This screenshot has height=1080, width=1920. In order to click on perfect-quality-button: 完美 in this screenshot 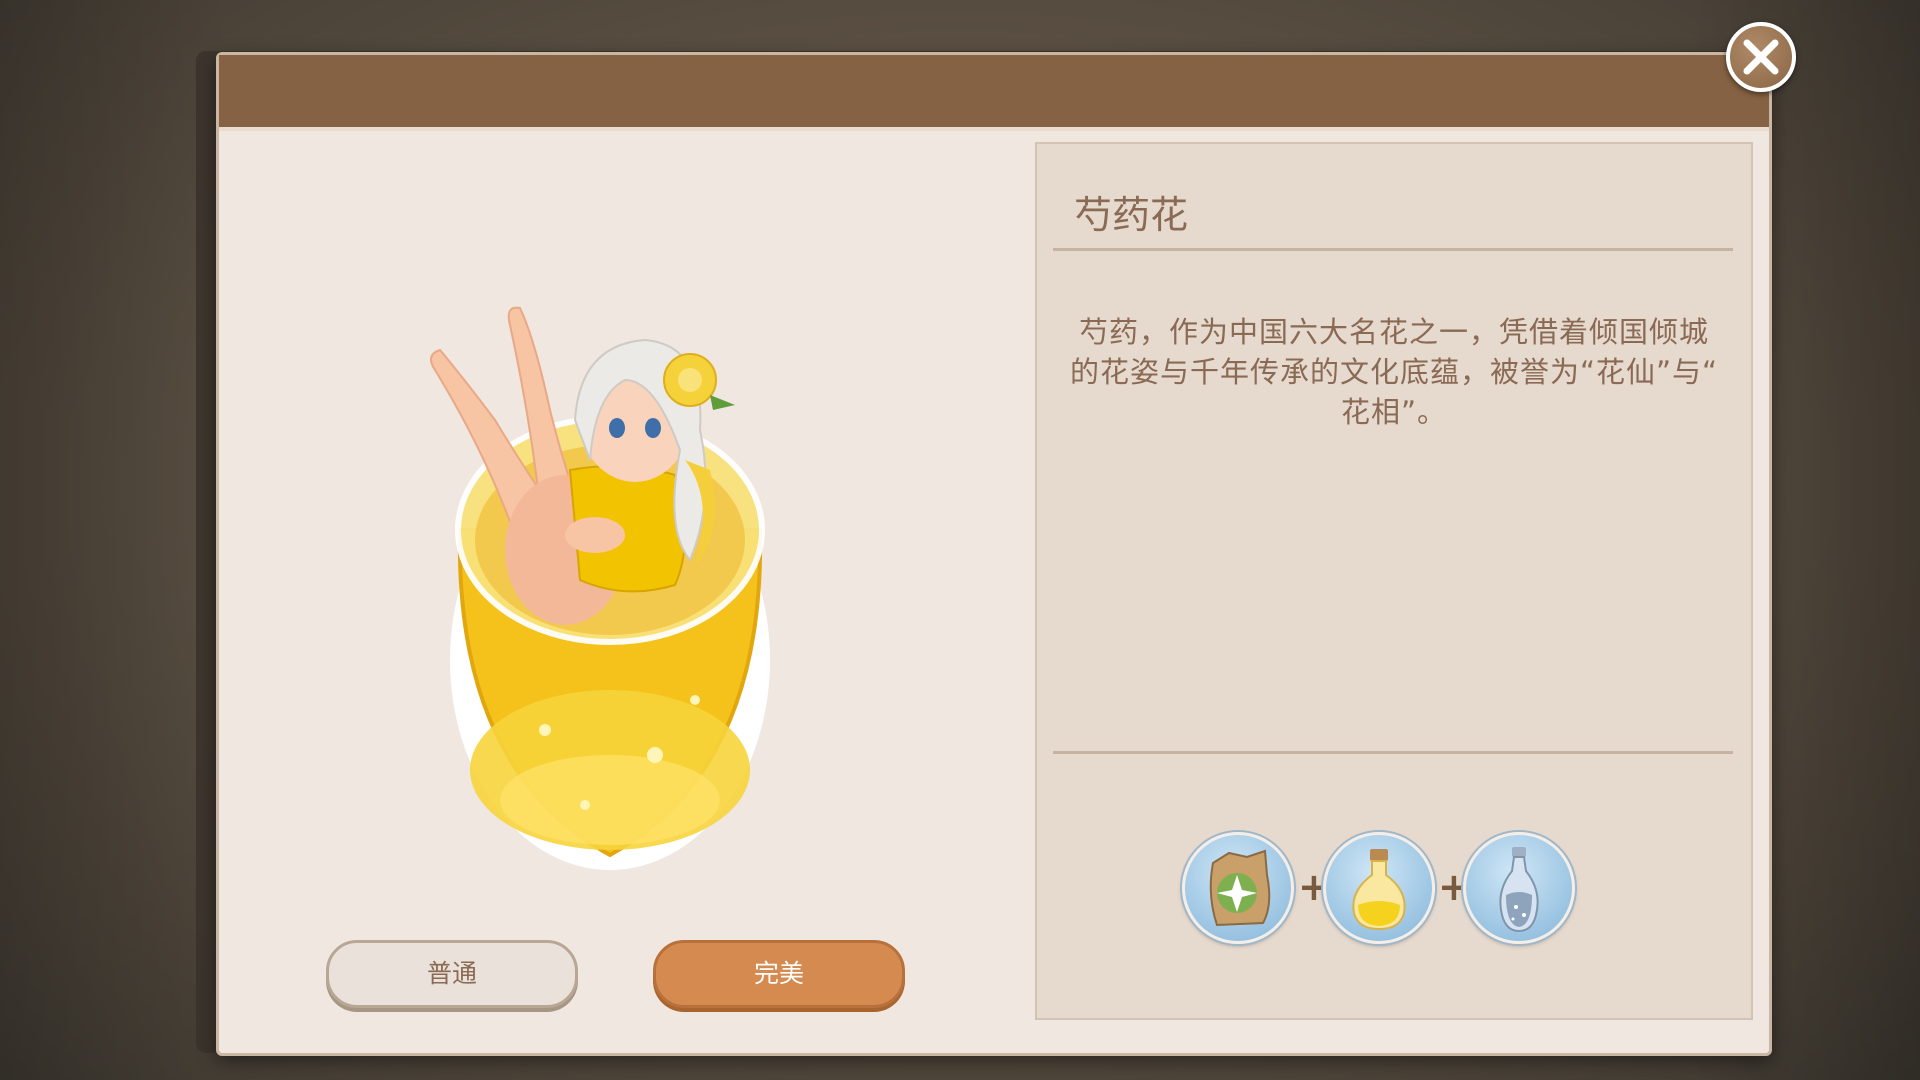, I will do `click(779, 974)`.